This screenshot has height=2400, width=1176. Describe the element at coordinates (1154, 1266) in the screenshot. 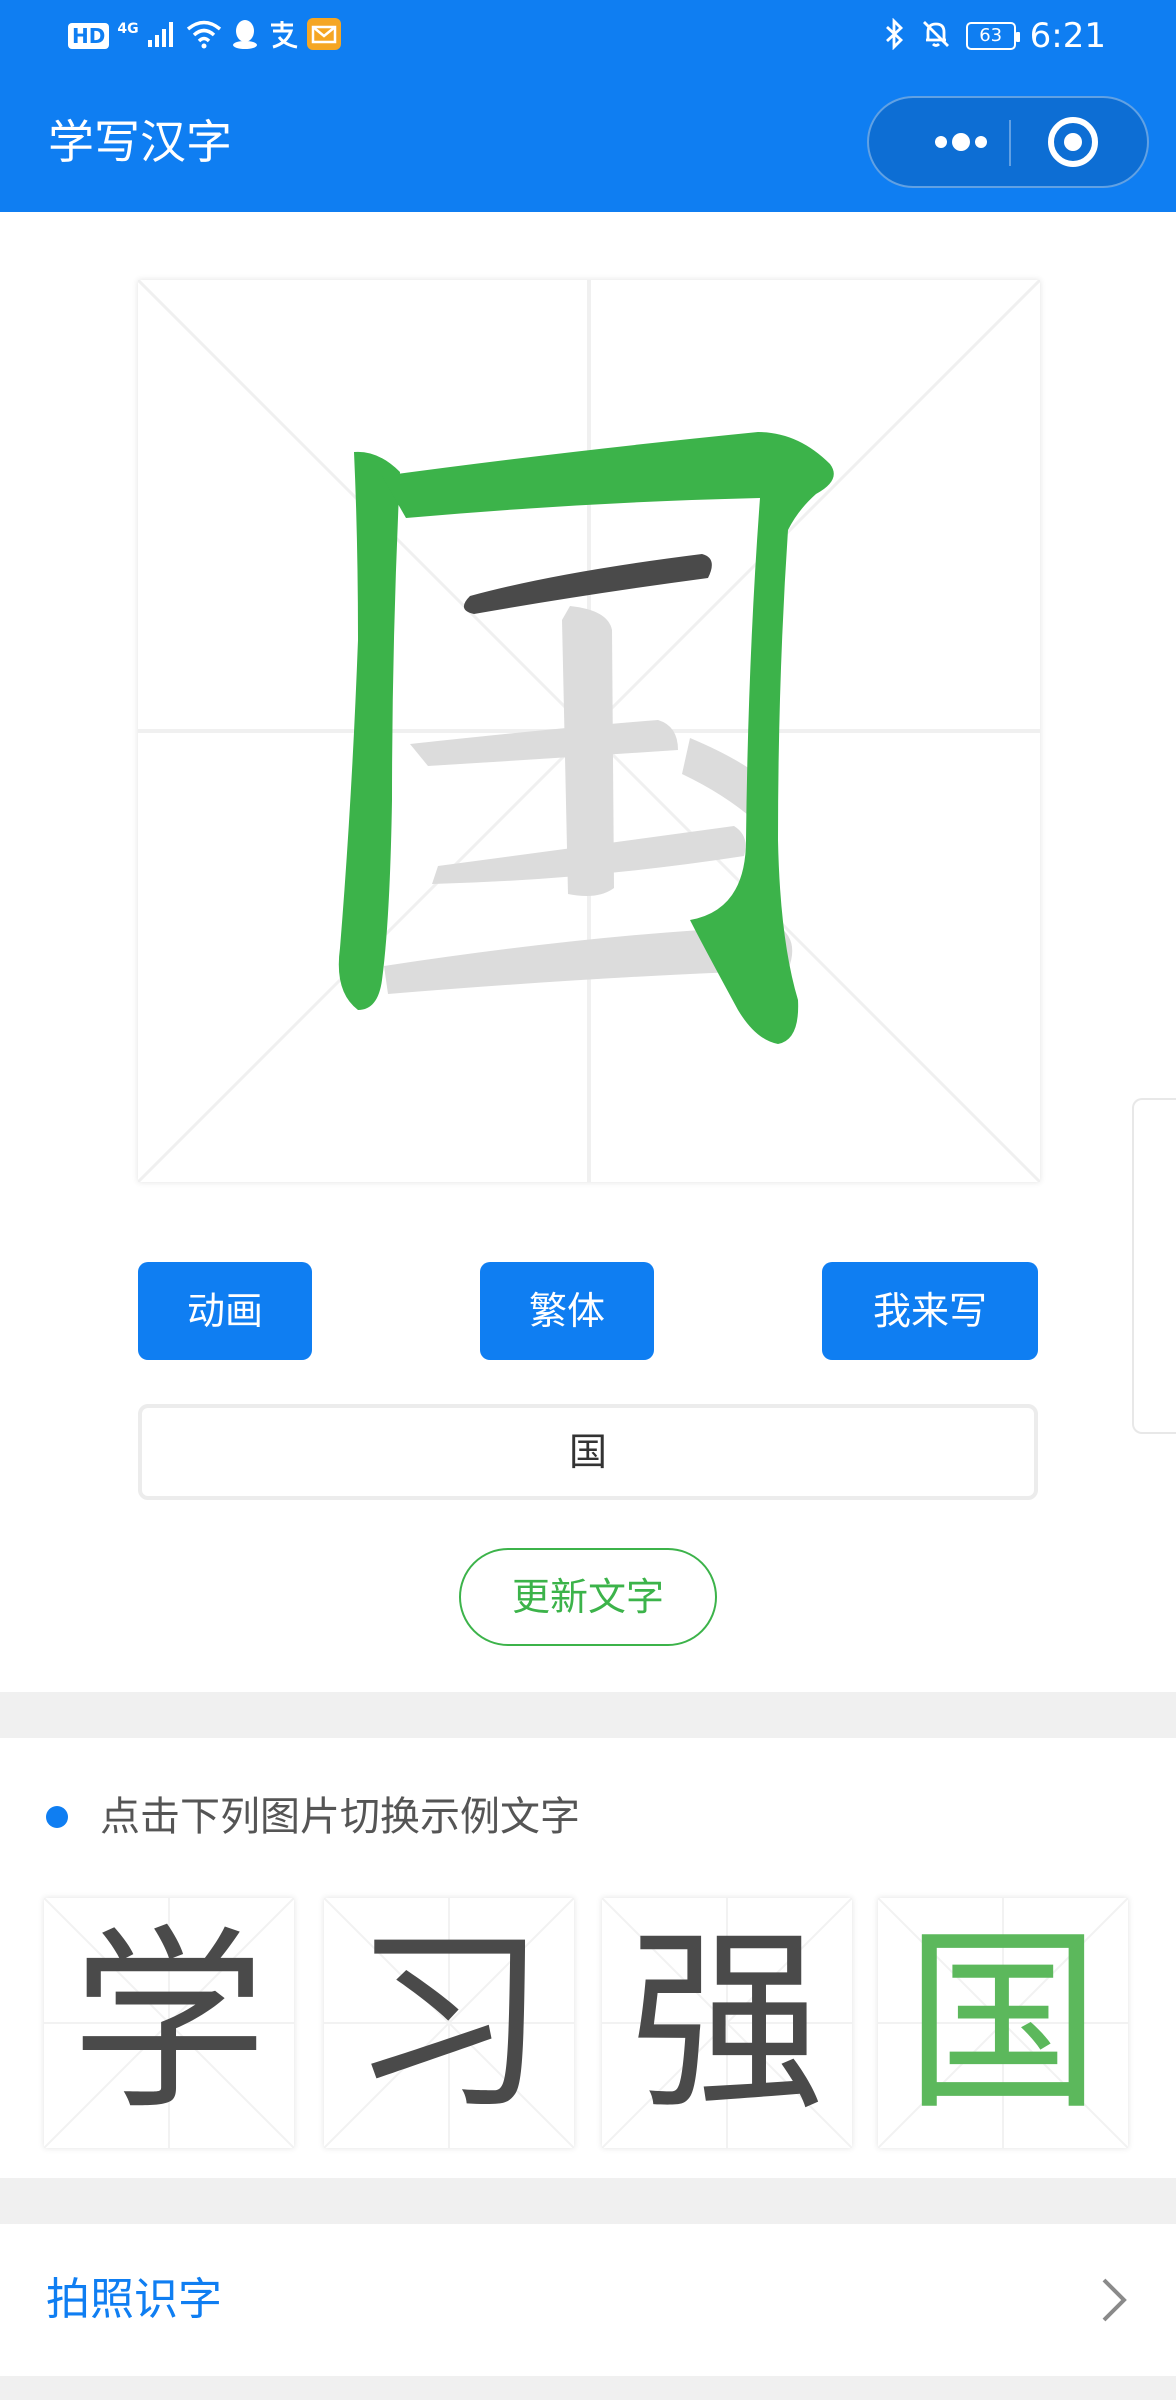

I see `side-floating-tab` at that location.